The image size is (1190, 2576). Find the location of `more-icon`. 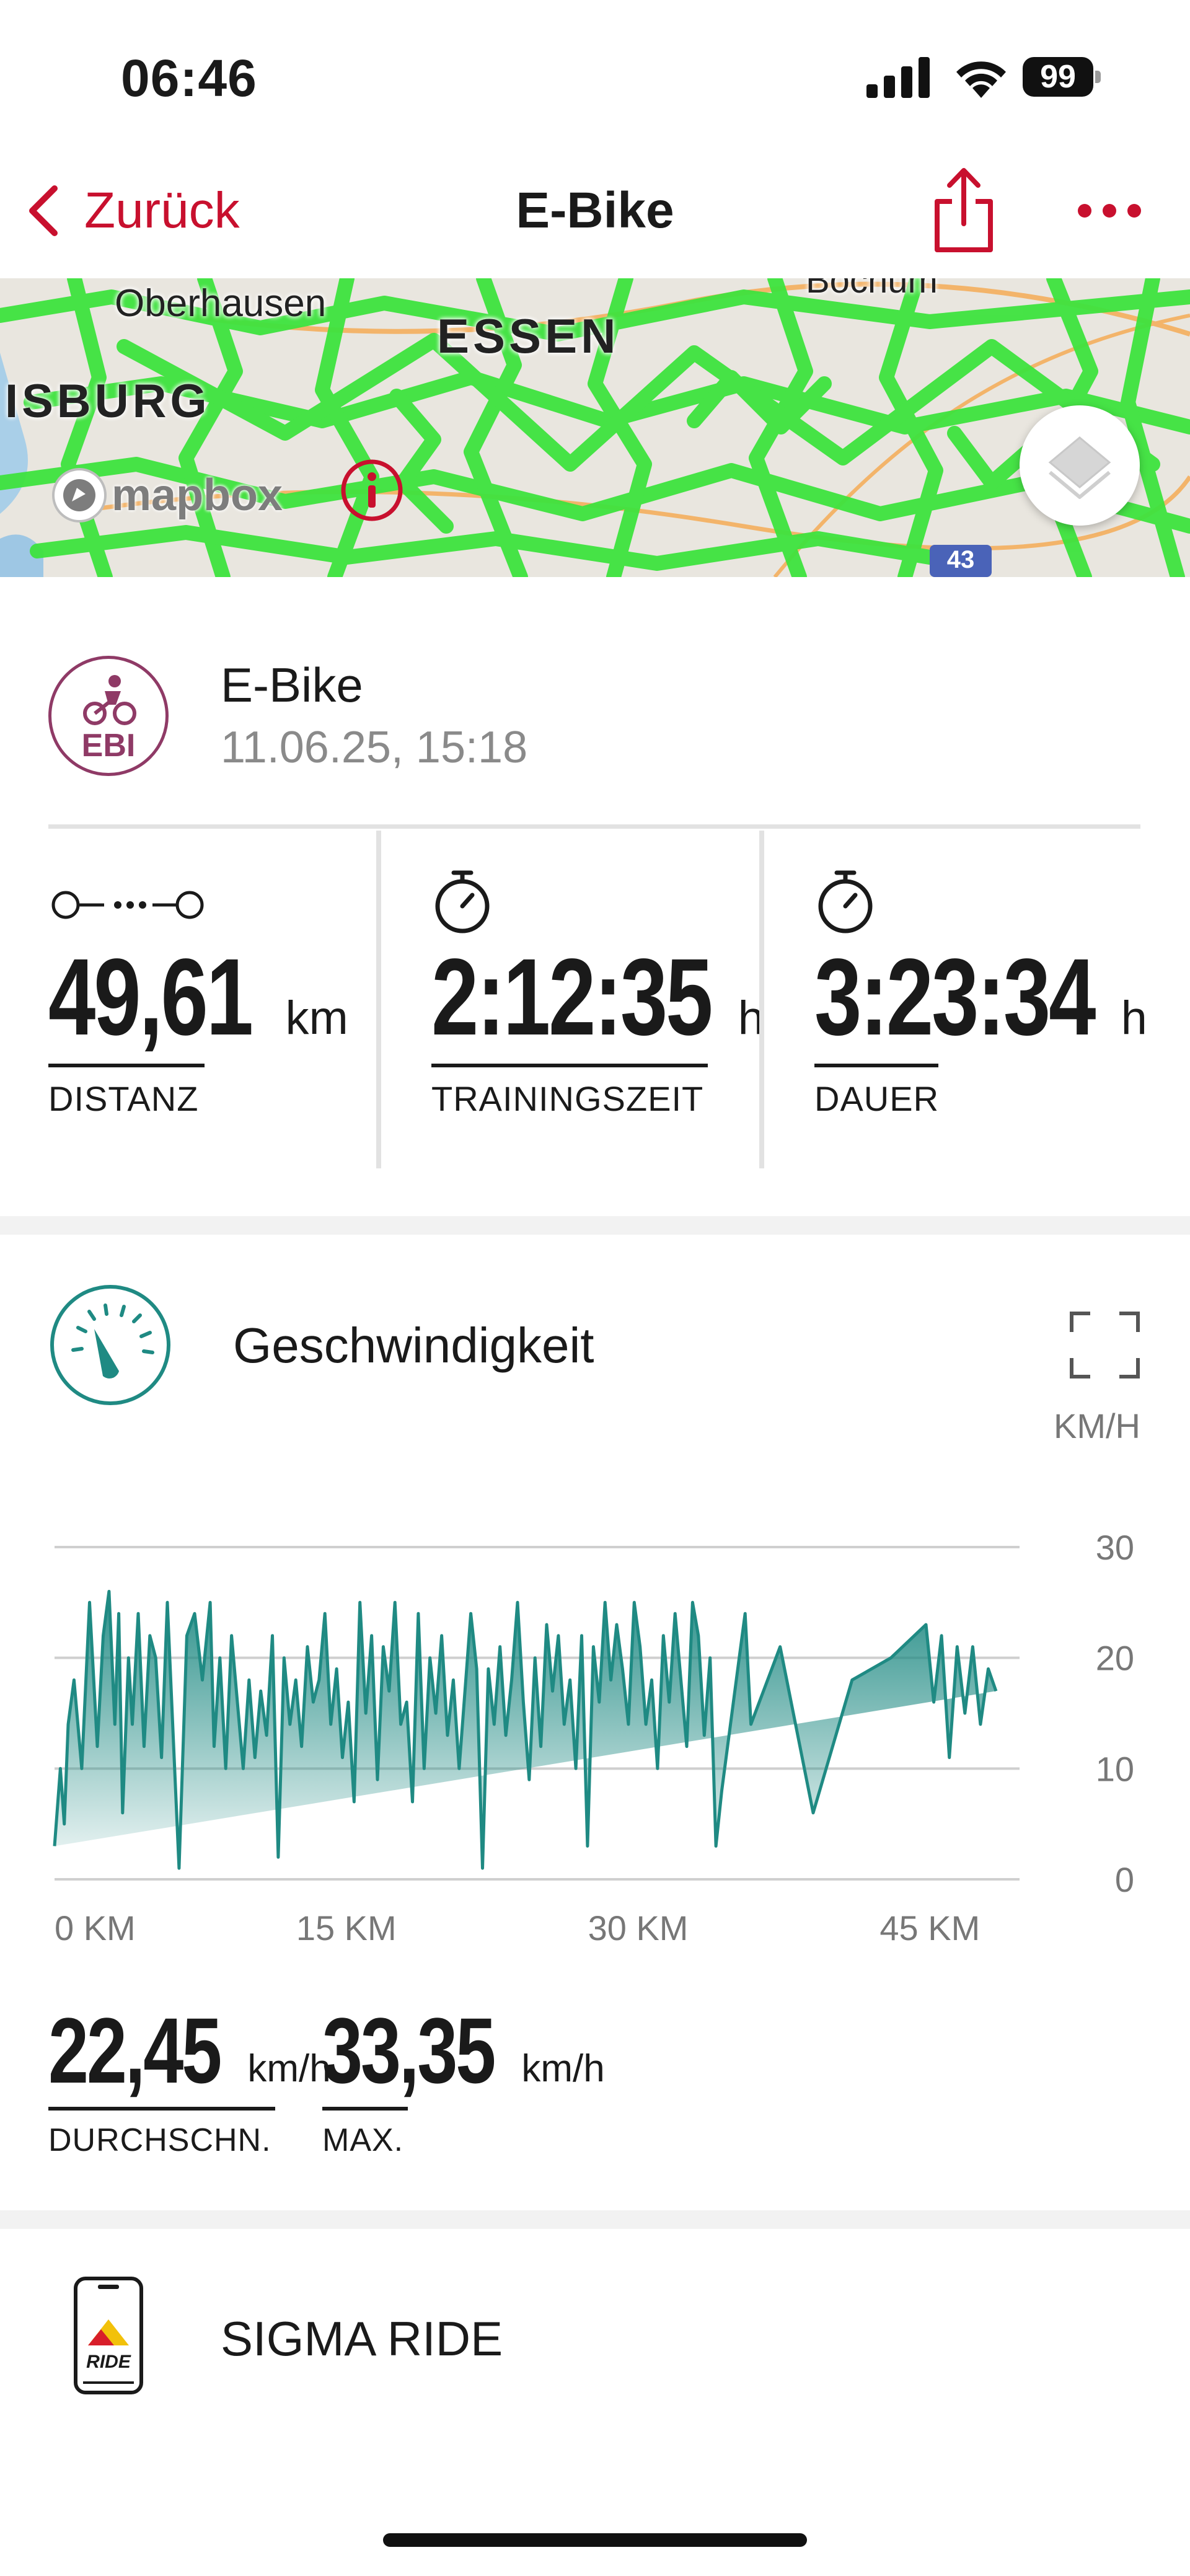

more-icon is located at coordinates (1109, 211).